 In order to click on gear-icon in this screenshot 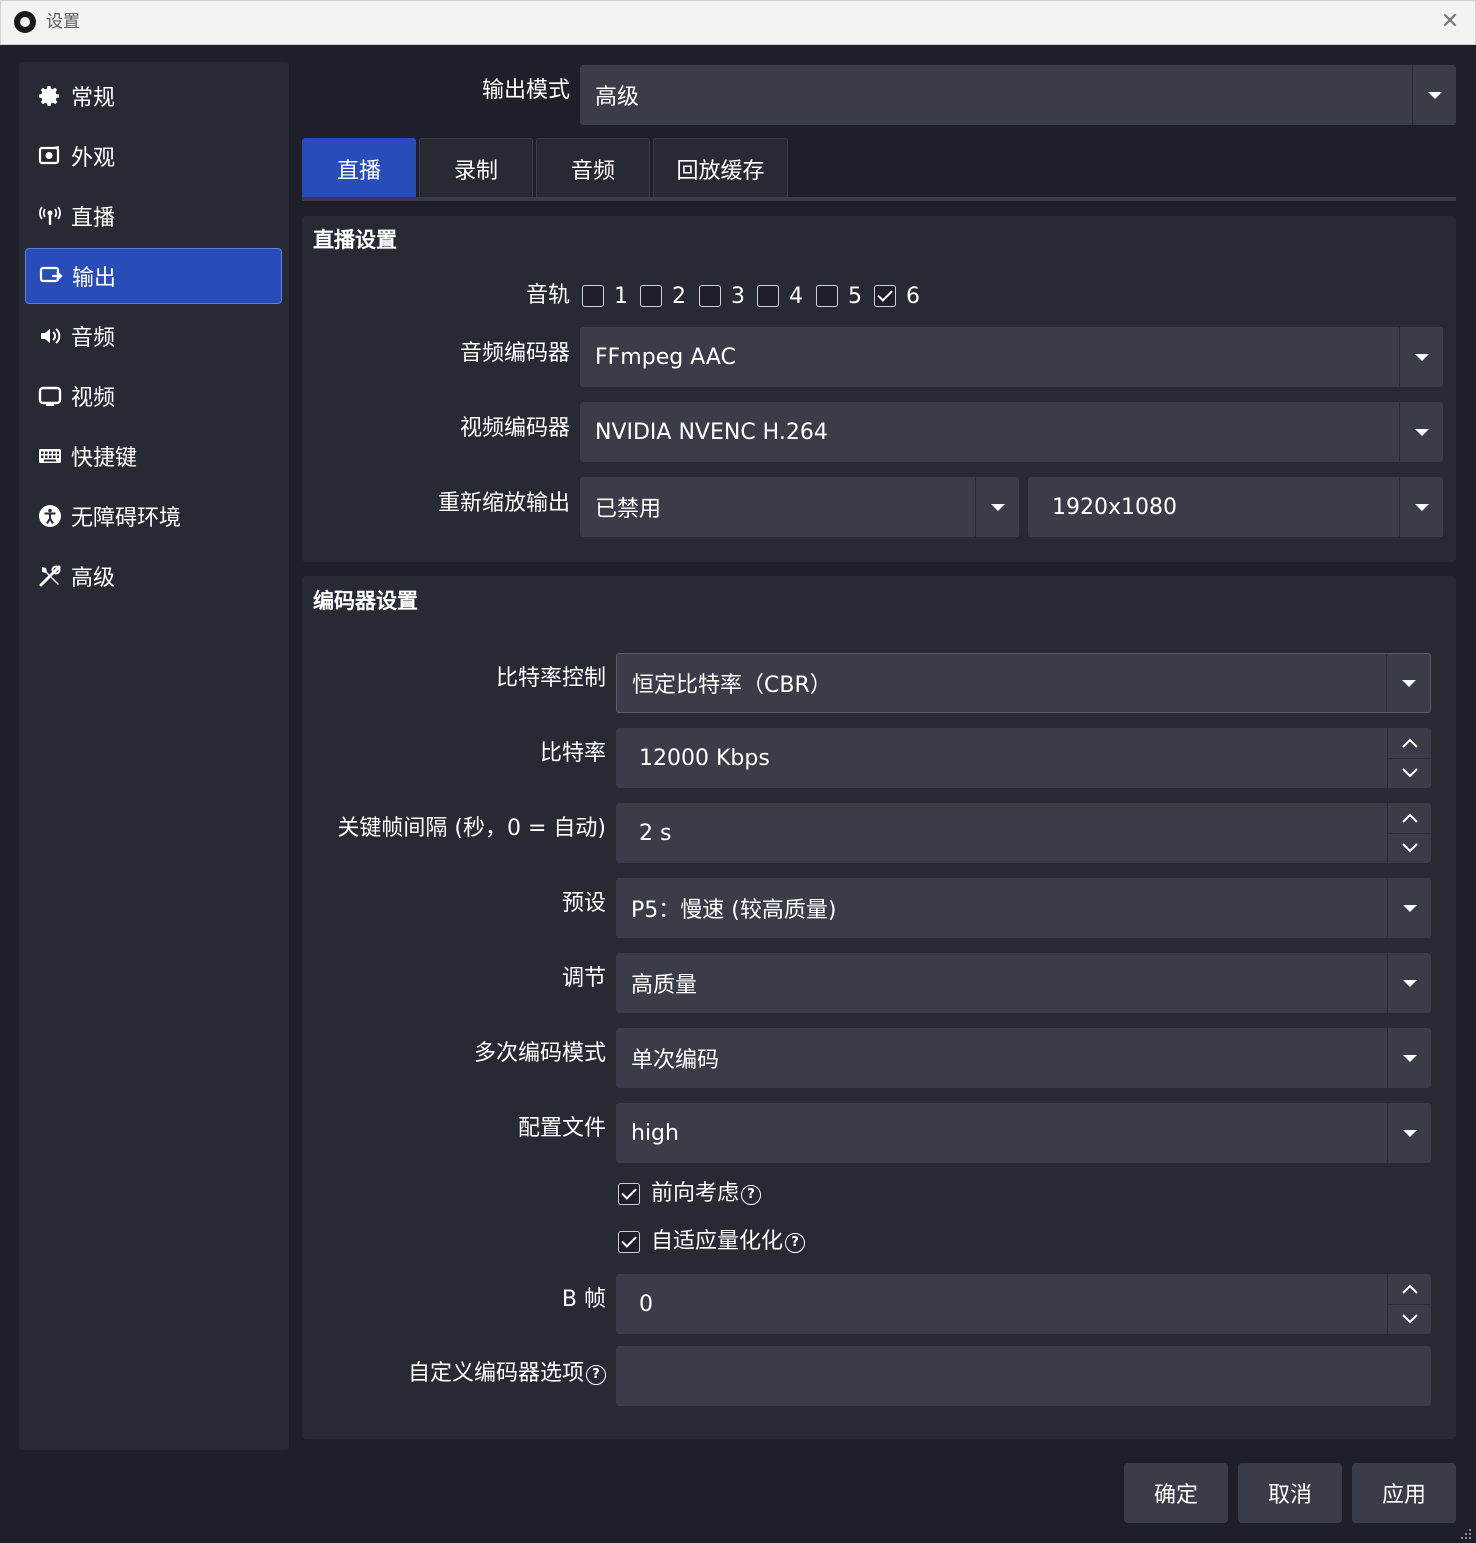, I will do `click(50, 96)`.